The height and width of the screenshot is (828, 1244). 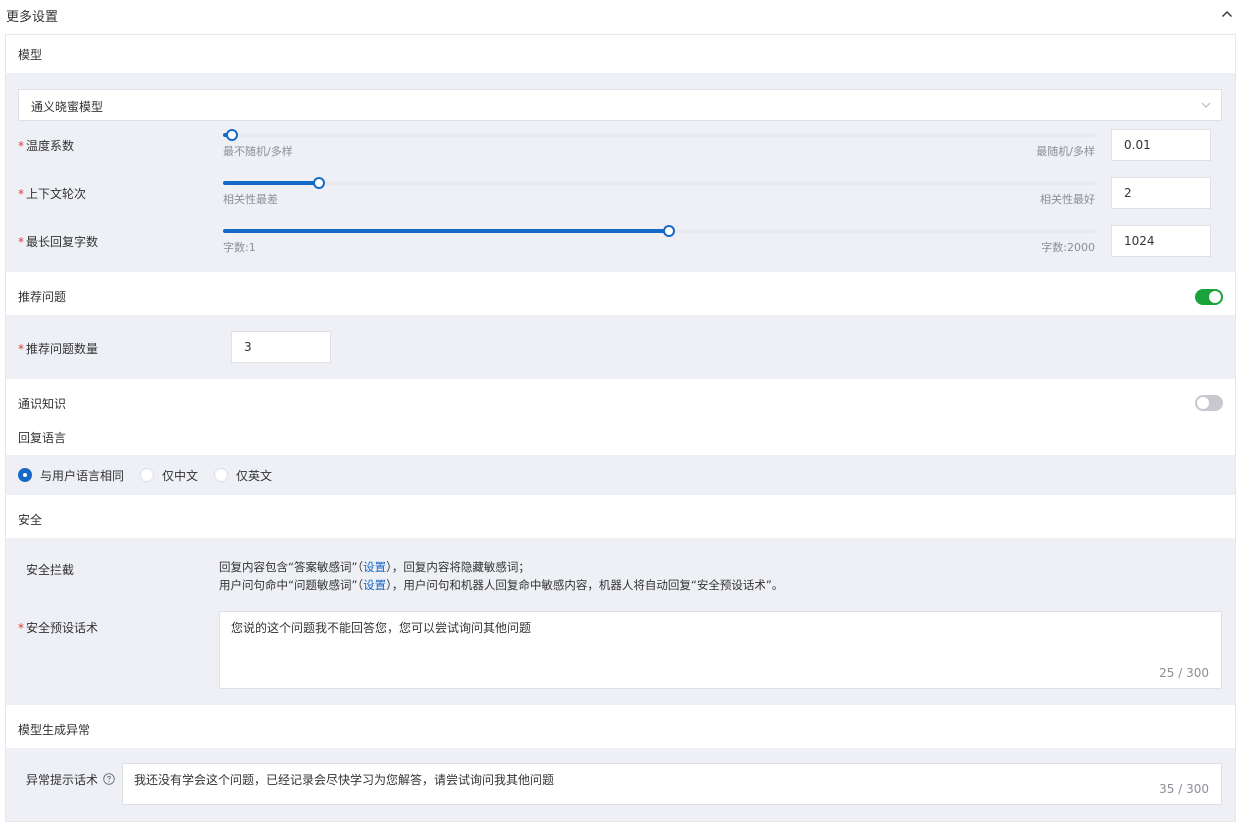 What do you see at coordinates (239, 247) in the screenshot?
I see `max-reply-length-min-hint: 字数:1` at bounding box center [239, 247].